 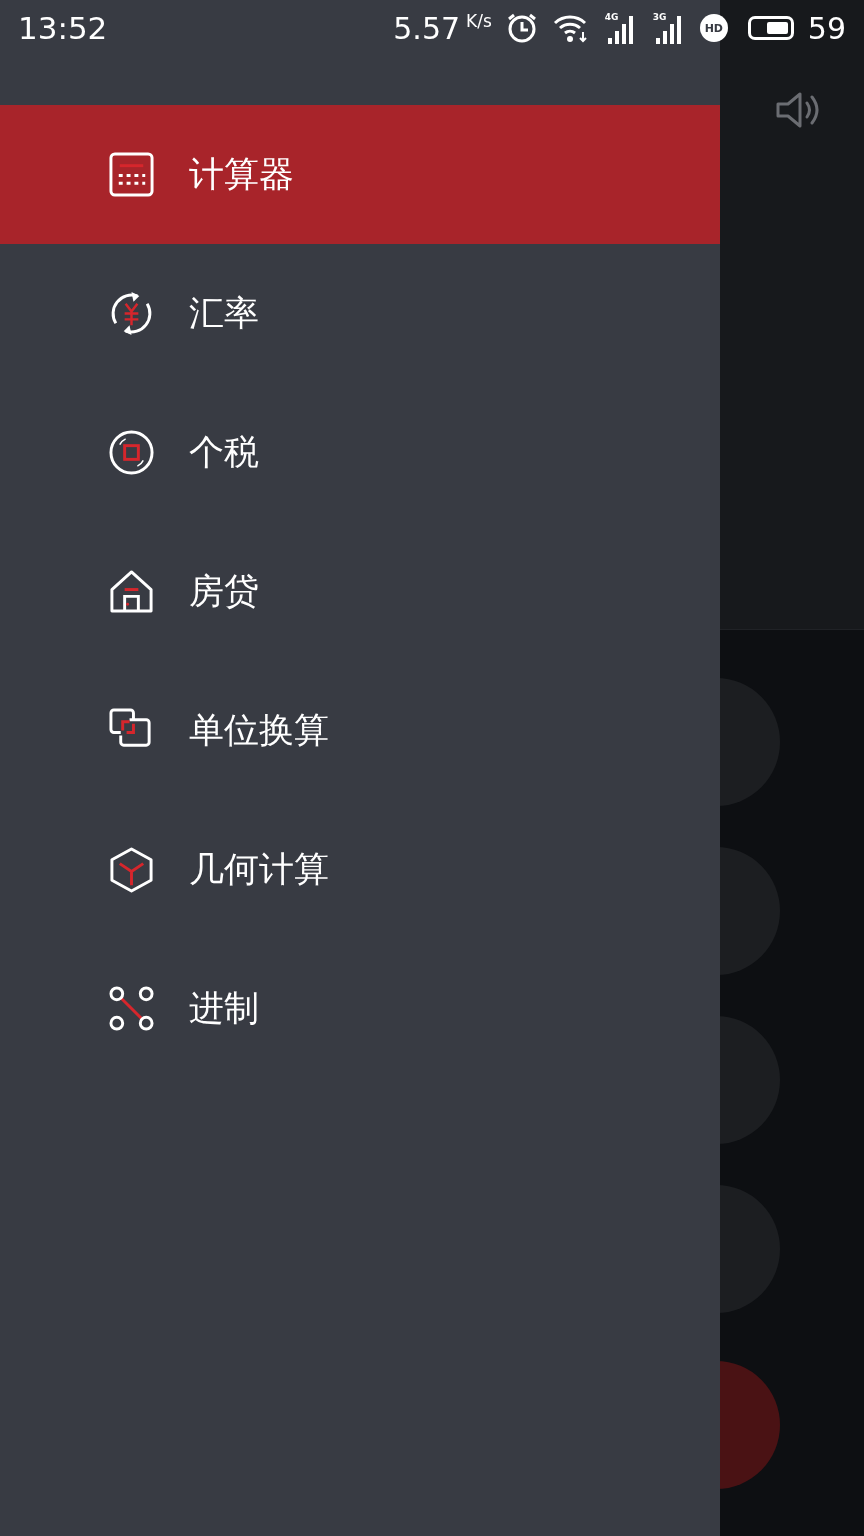 What do you see at coordinates (224, 591) in the screenshot?
I see `menu-label: 房贷` at bounding box center [224, 591].